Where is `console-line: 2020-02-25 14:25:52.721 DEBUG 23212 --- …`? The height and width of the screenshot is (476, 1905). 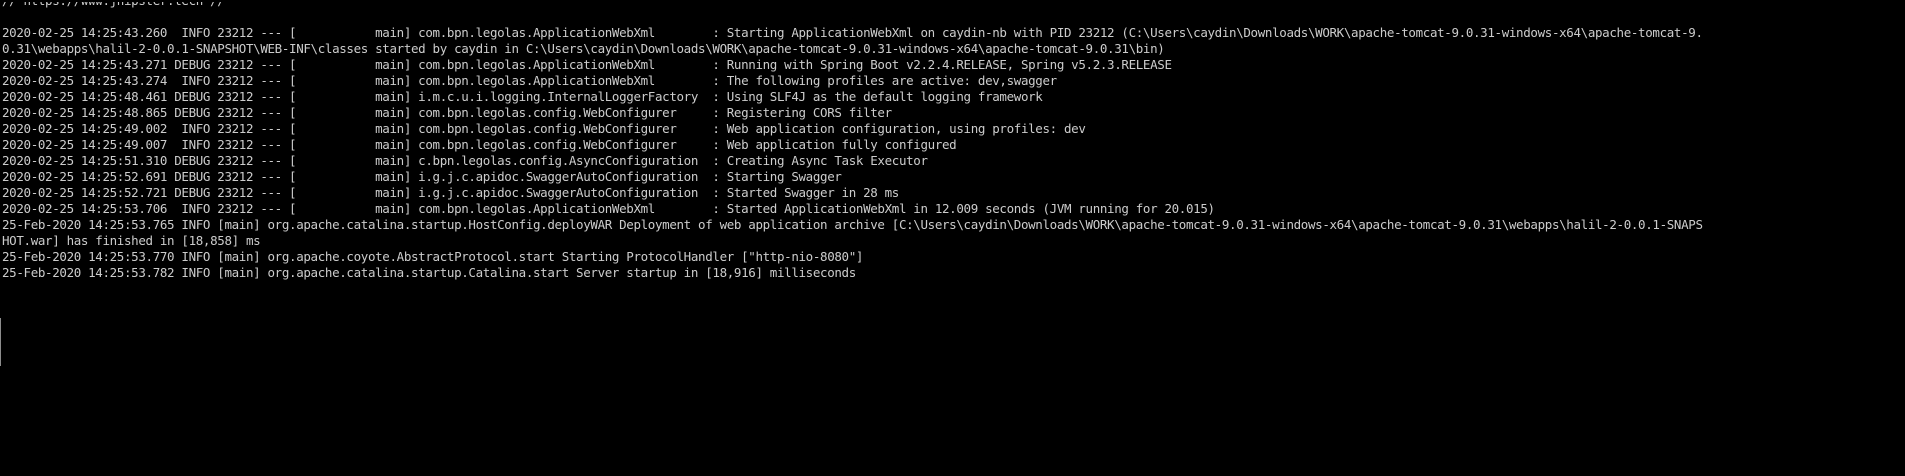
console-line: 2020-02-25 14:25:52.721 DEBUG 23212 --- … is located at coordinates (450, 192).